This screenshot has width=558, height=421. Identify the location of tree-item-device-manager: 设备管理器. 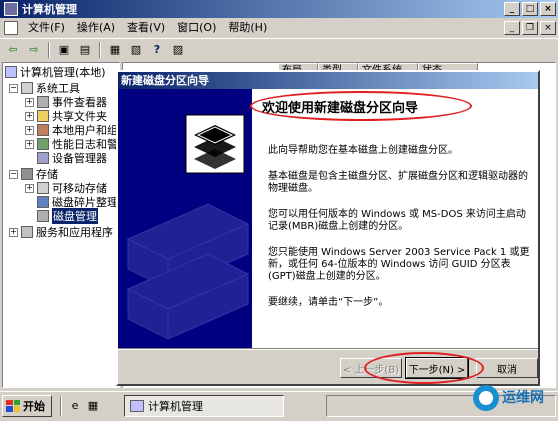
(72, 158).